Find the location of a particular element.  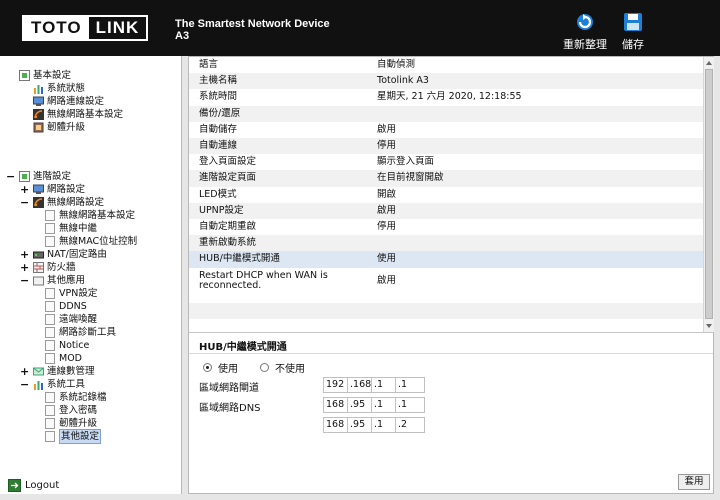

dns2-octet-3: .1 is located at coordinates (383, 425).